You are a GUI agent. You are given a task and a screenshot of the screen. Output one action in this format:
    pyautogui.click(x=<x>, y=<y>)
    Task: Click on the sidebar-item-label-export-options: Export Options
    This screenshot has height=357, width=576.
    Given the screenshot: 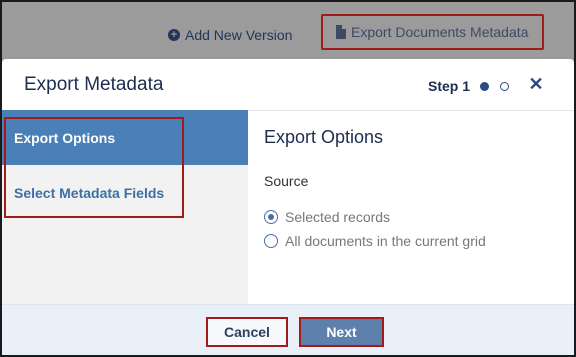 What is the action you would take?
    pyautogui.click(x=64, y=138)
    